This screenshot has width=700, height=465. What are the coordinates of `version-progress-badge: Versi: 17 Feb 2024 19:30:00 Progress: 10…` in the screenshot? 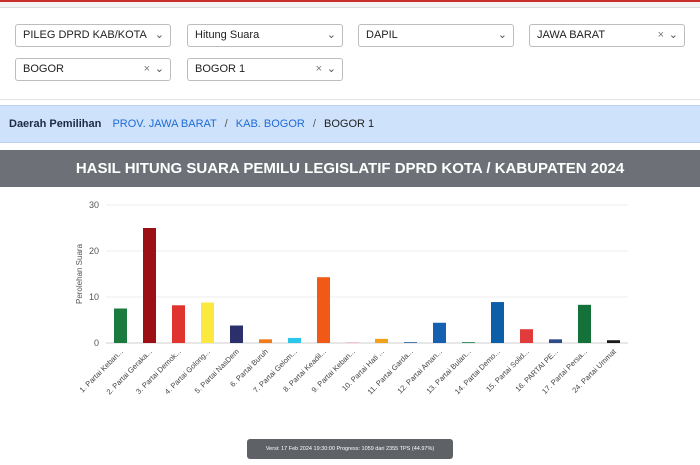 It's located at (350, 449).